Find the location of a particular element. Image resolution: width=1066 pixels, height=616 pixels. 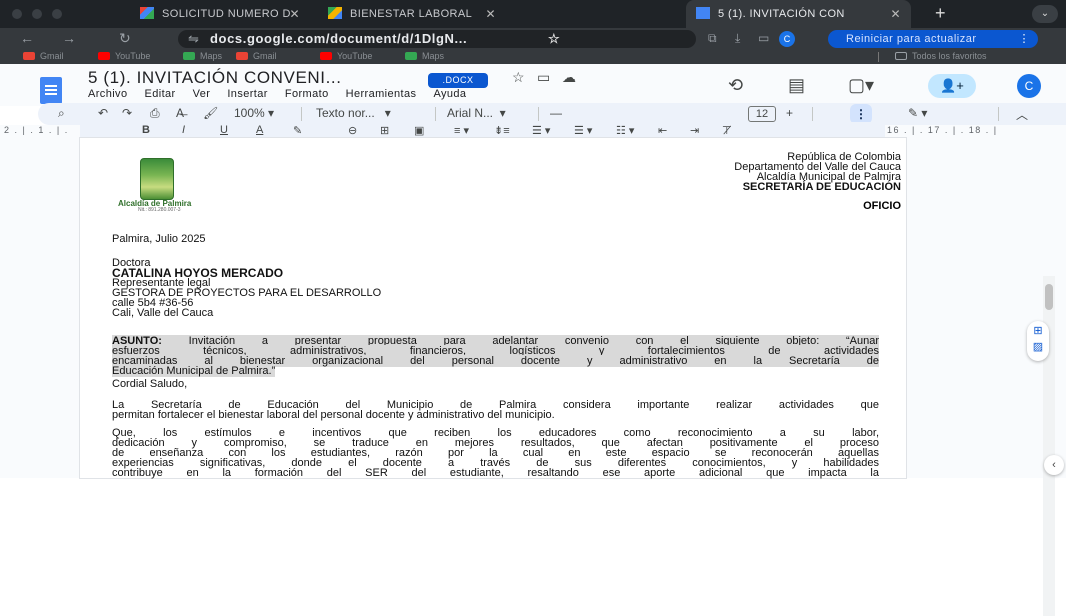

update-label: Reiniciar para actualizar is located at coordinates (911, 39).